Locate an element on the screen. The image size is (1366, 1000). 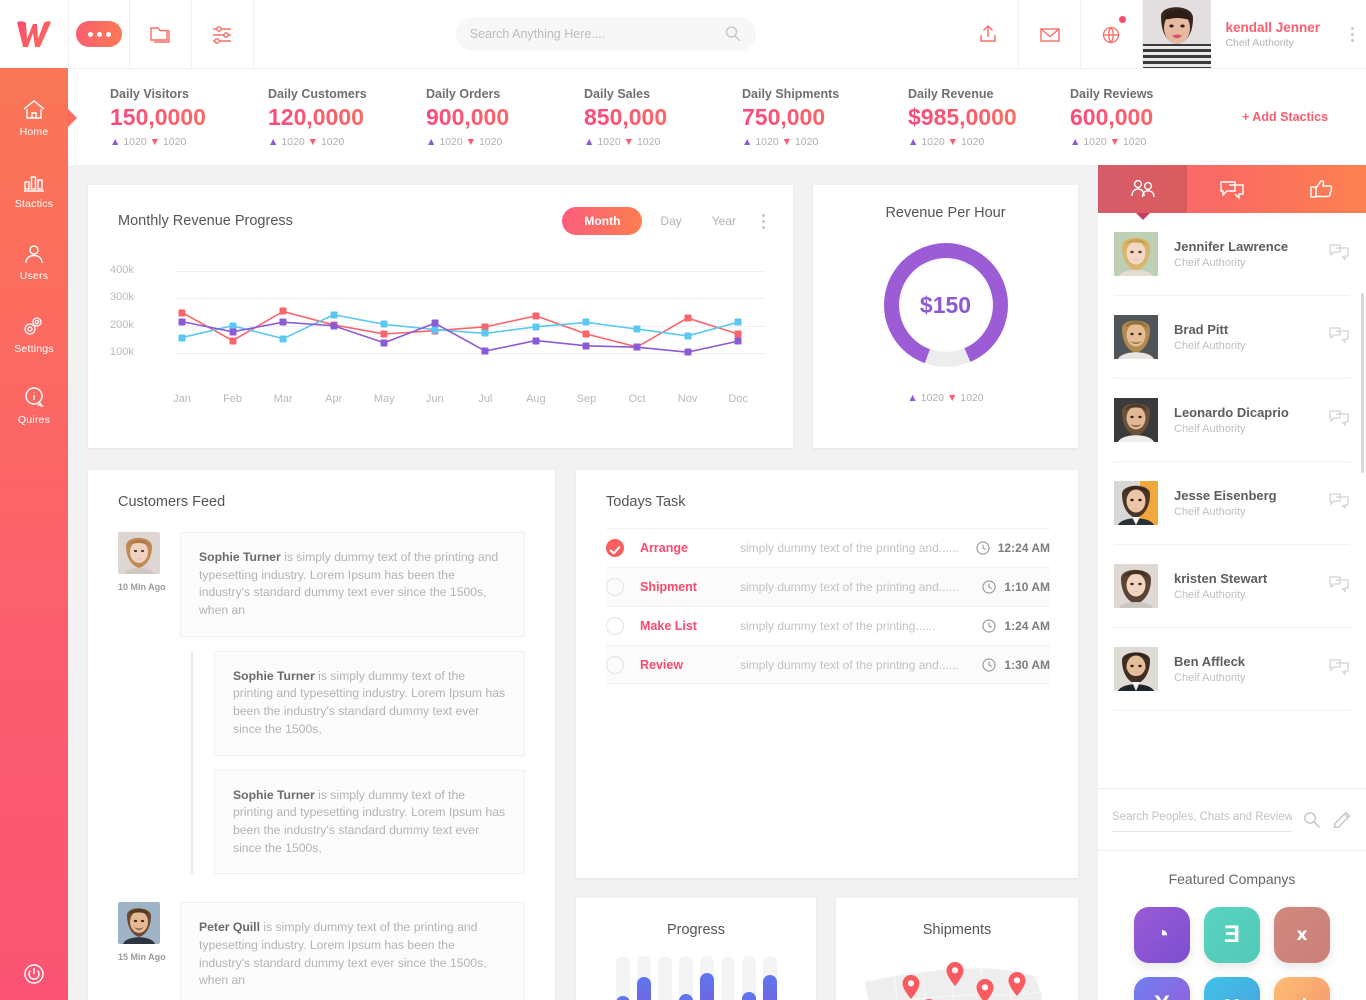
list-item: Brad Pitt Cheif Authority is located at coordinates (1232, 337).